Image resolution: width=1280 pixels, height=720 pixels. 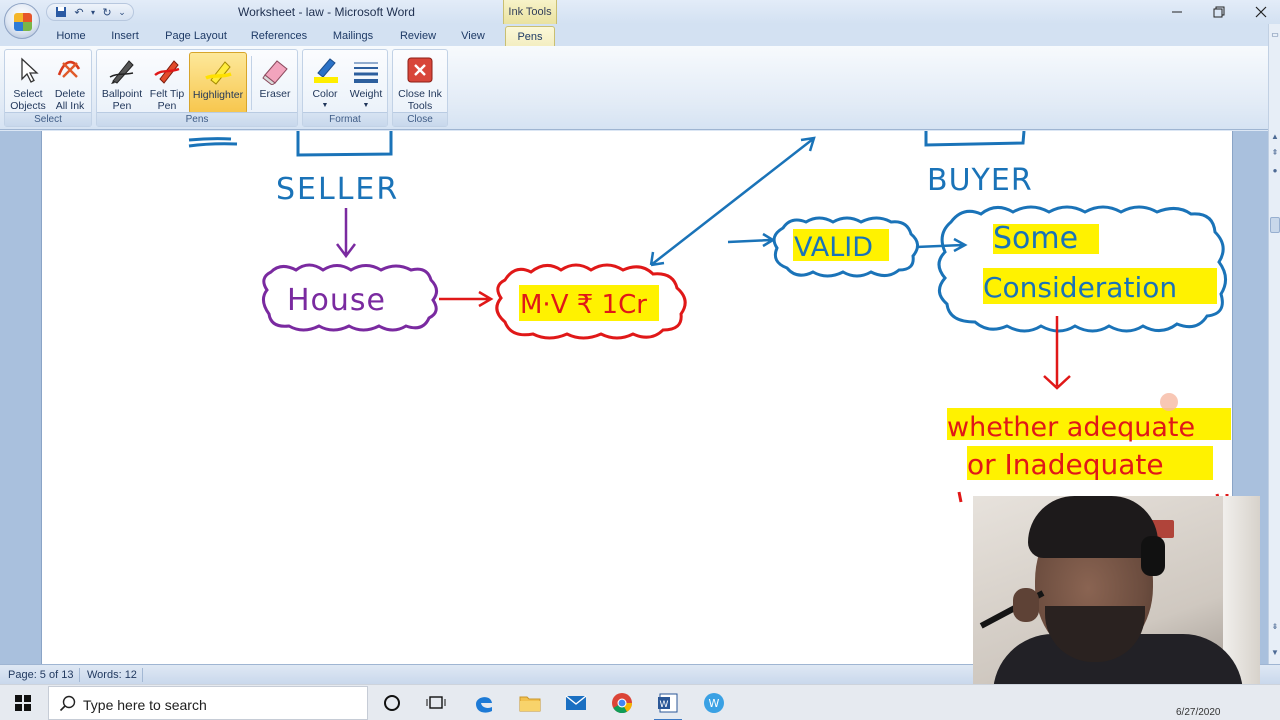 I want to click on highlighter-button: Highlighter, so click(x=218, y=83).